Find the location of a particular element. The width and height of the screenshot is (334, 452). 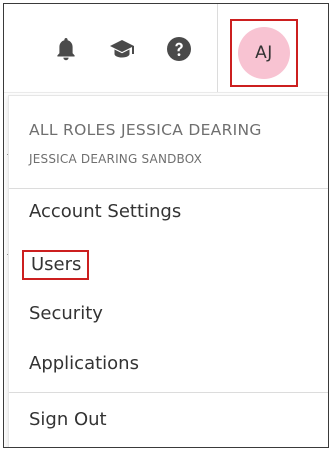

menu-item-account-settings: Account Settings is located at coordinates (105, 211).